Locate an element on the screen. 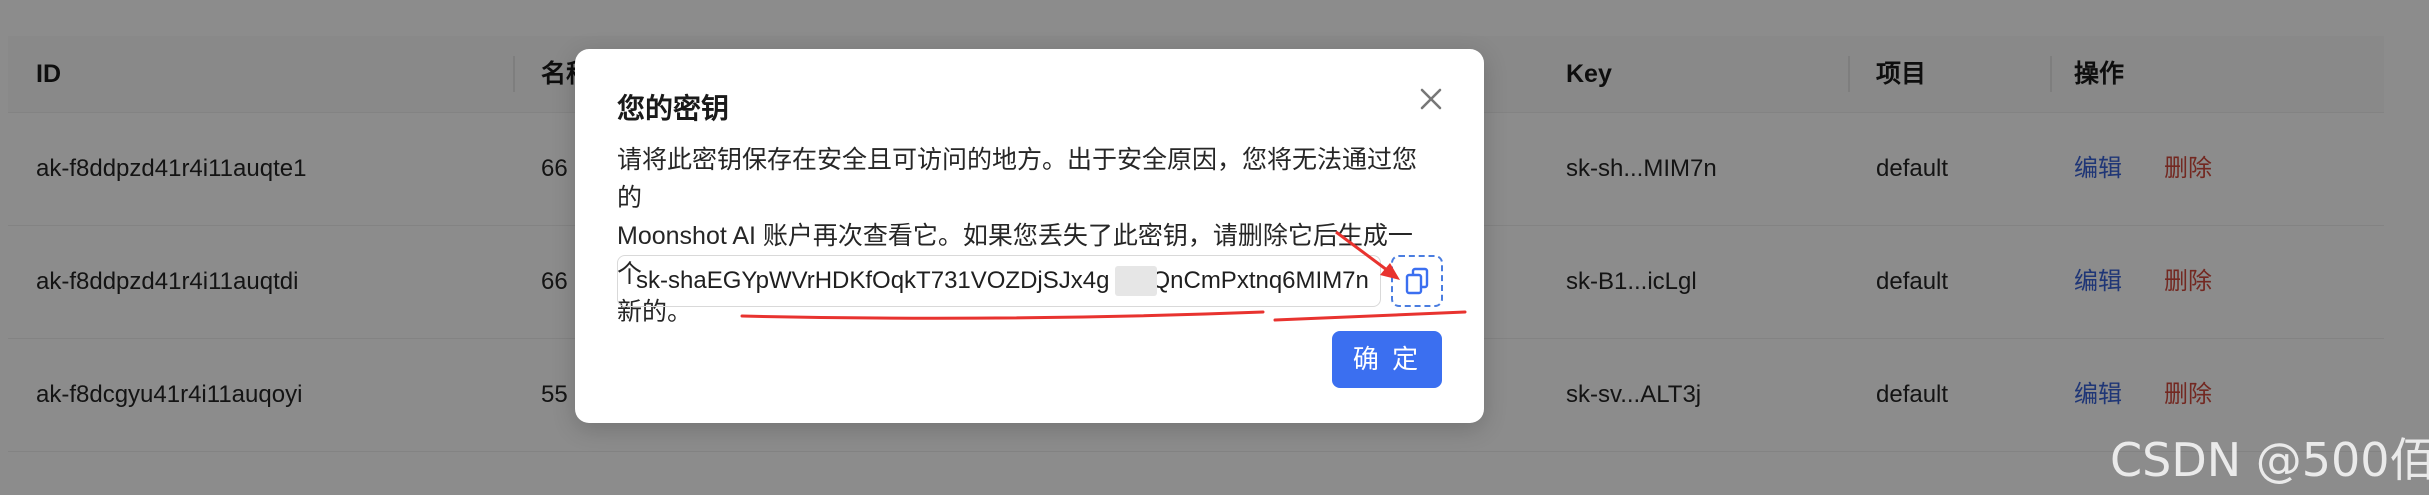 This screenshot has width=2429, height=495. confirm-button: 确 定 is located at coordinates (1387, 359).